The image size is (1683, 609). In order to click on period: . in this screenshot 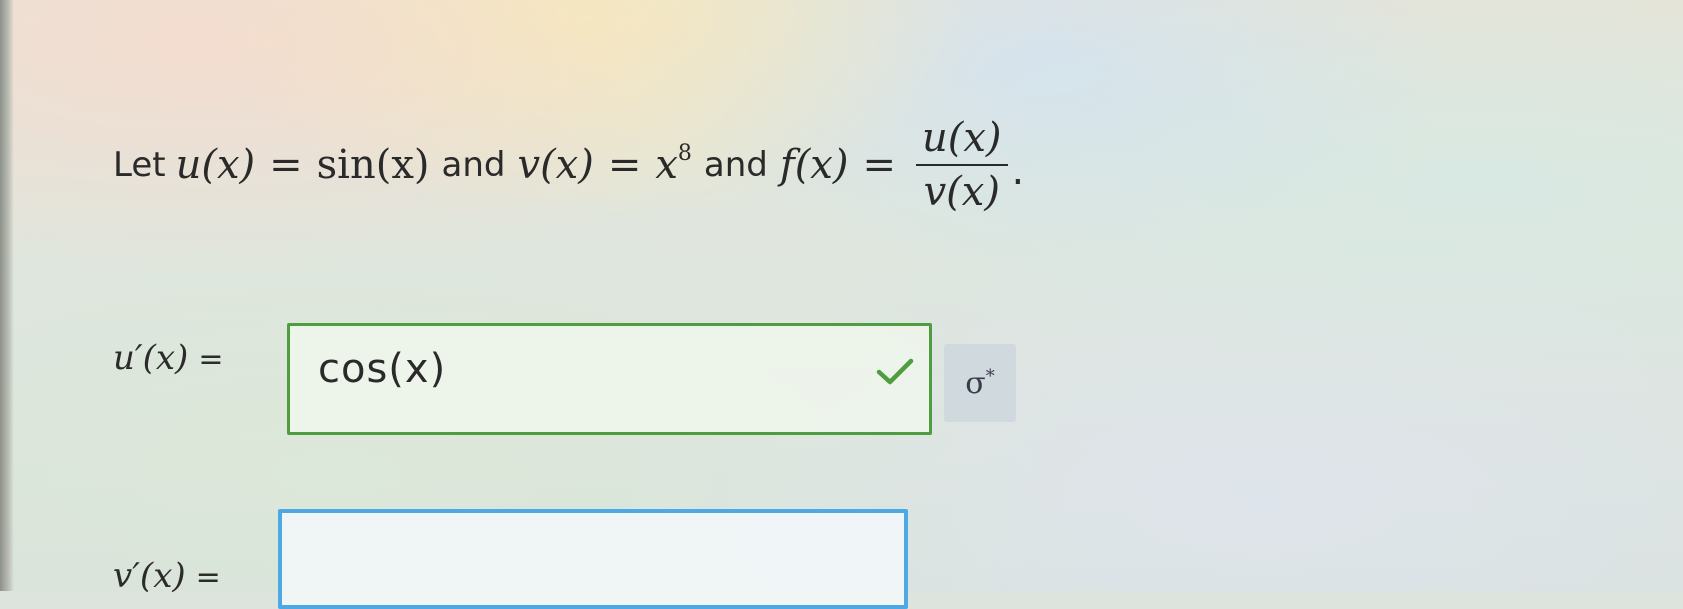, I will do `click(1018, 171)`.